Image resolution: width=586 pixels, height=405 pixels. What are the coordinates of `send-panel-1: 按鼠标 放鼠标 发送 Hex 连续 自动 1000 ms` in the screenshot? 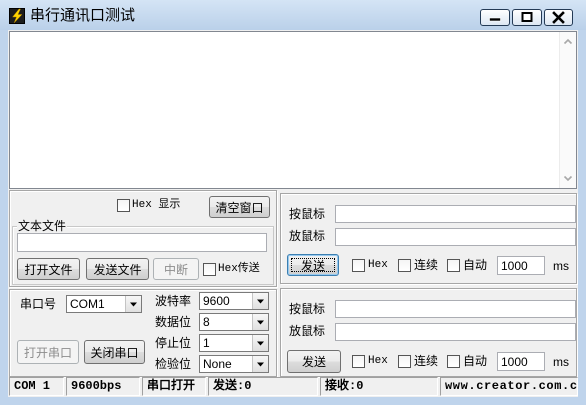 It's located at (428, 238).